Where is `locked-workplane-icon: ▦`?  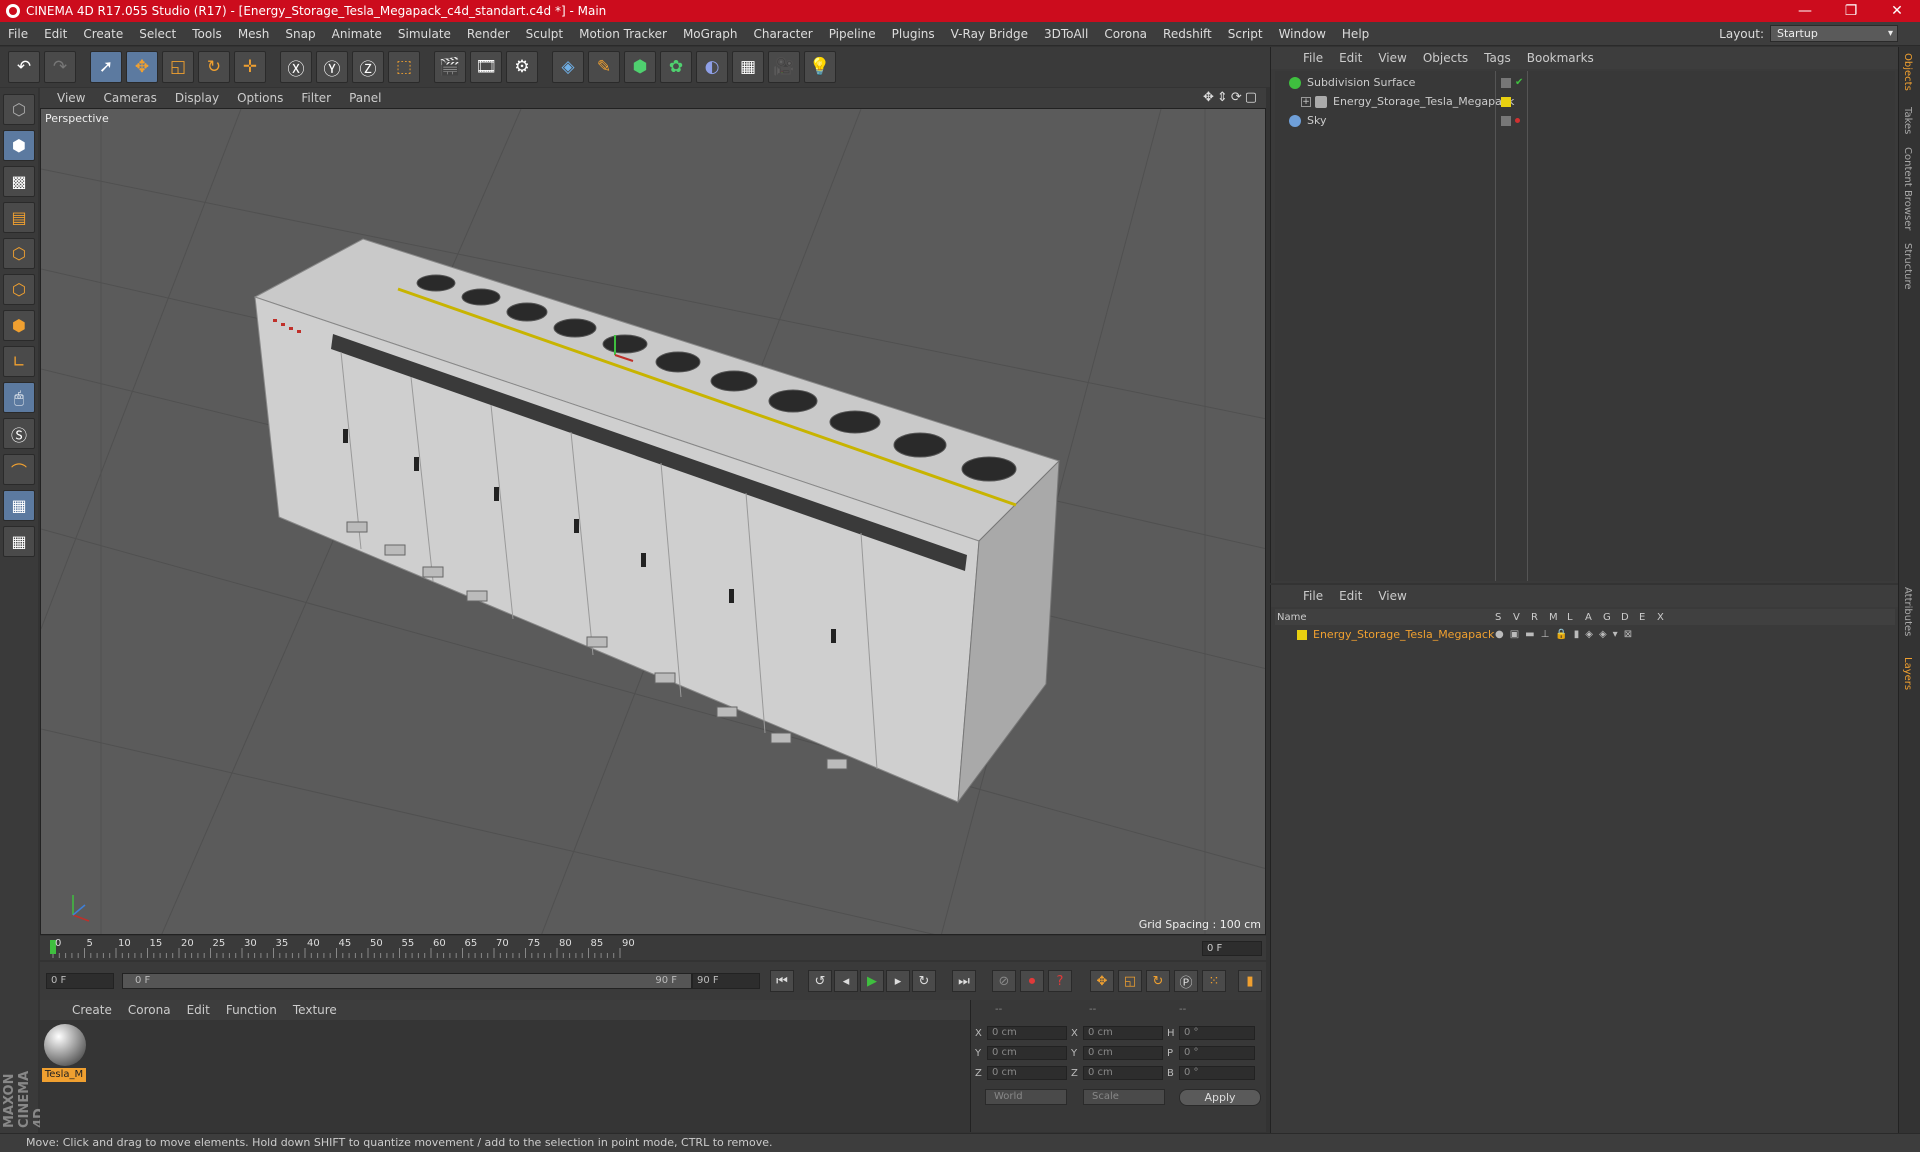
locked-workplane-icon: ▦ is located at coordinates (19, 505).